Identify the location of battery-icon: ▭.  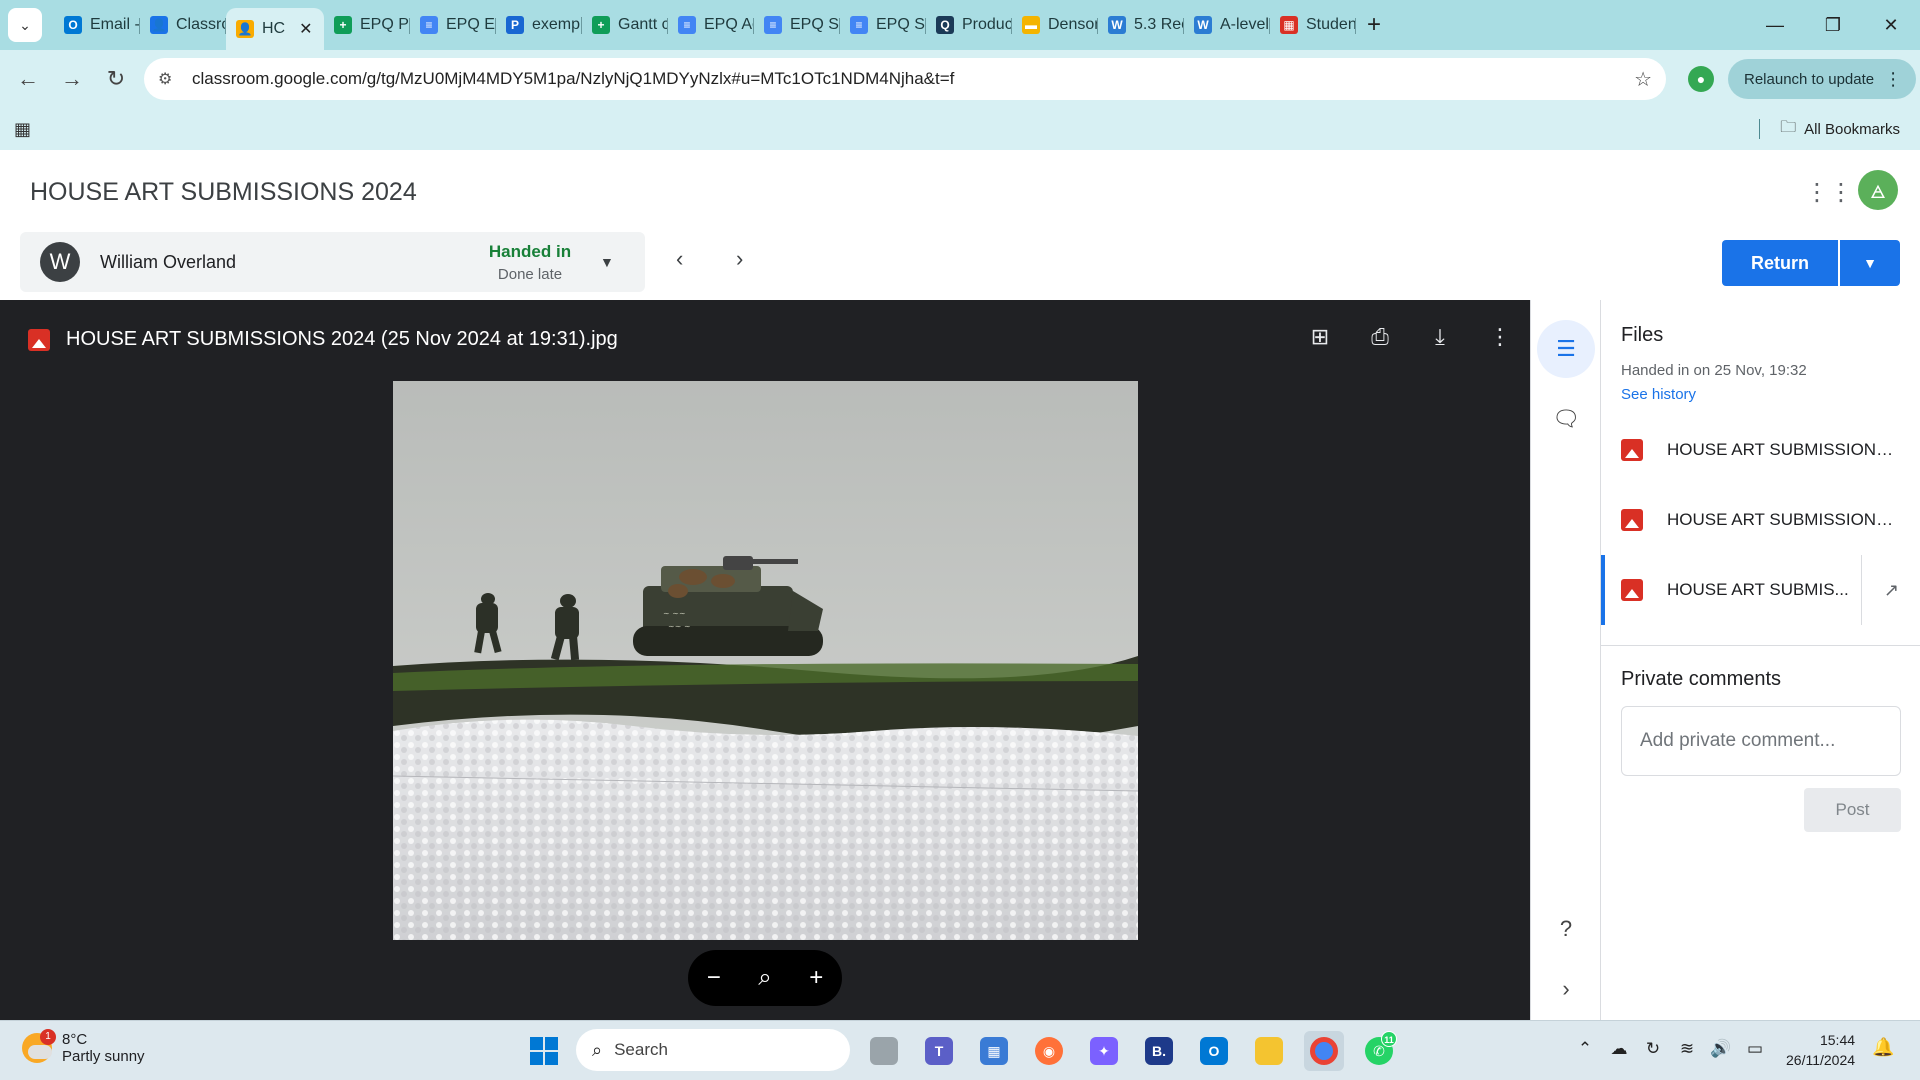
(1755, 1049).